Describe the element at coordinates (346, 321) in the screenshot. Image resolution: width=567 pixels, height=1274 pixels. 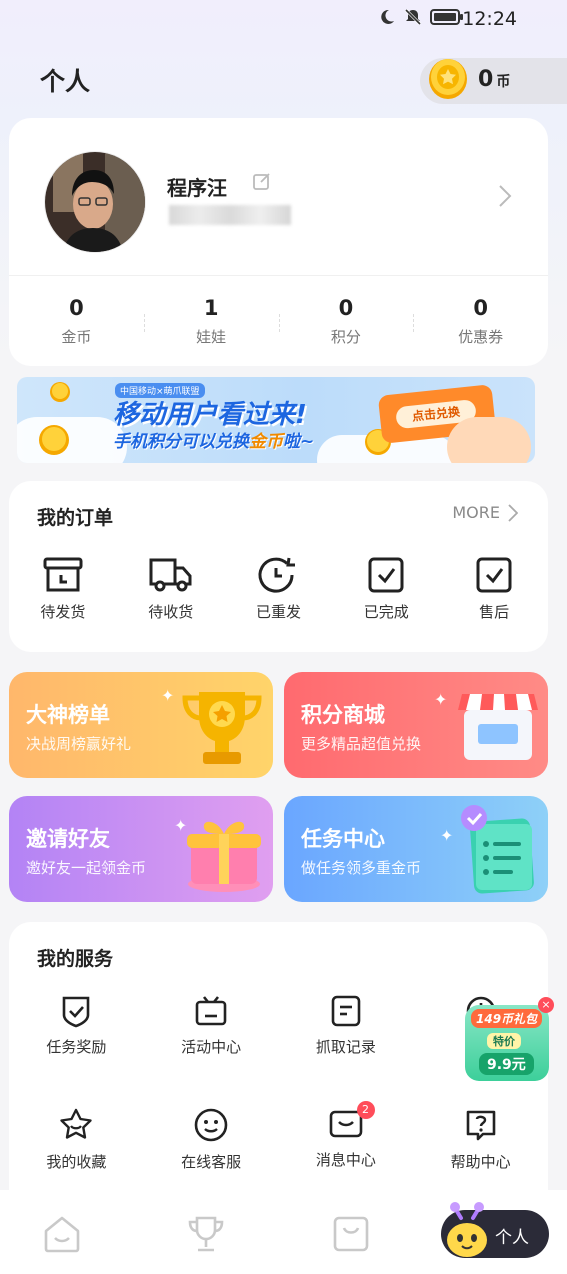
I see `stat-points: 0 积分` at that location.